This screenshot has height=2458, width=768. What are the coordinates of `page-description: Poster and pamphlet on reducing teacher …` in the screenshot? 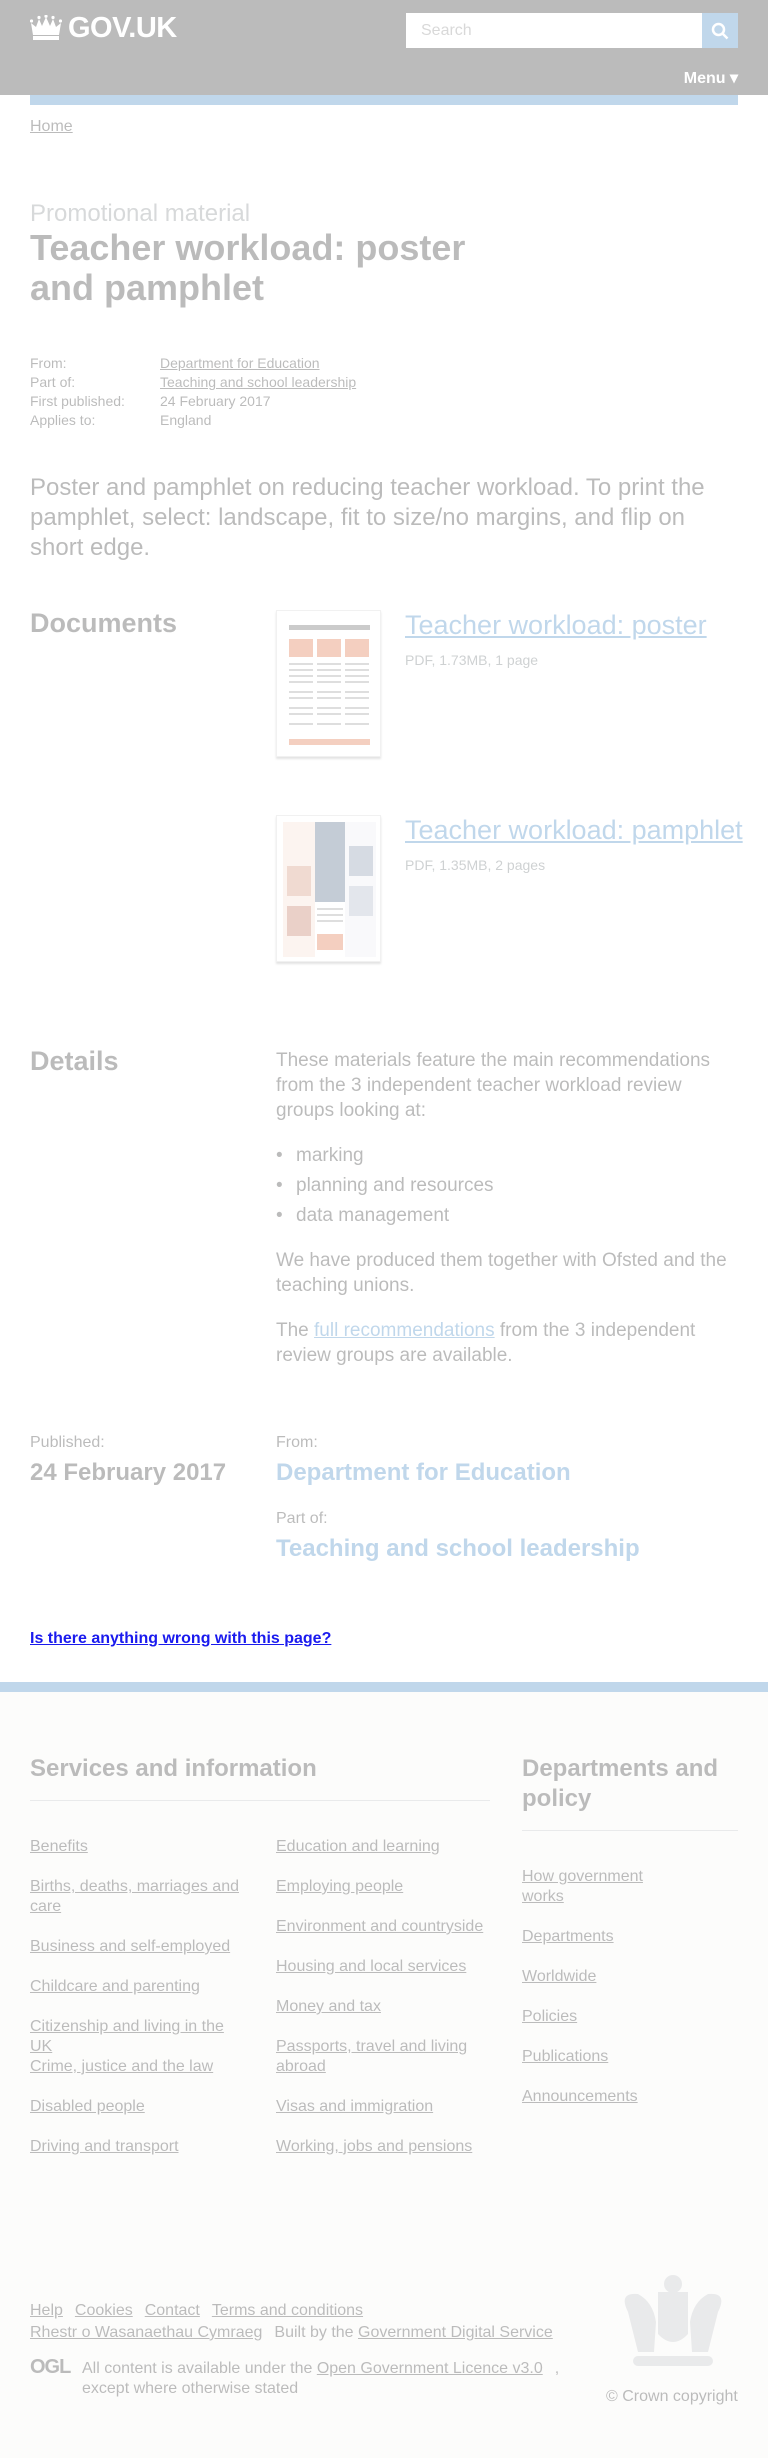 It's located at (367, 517).